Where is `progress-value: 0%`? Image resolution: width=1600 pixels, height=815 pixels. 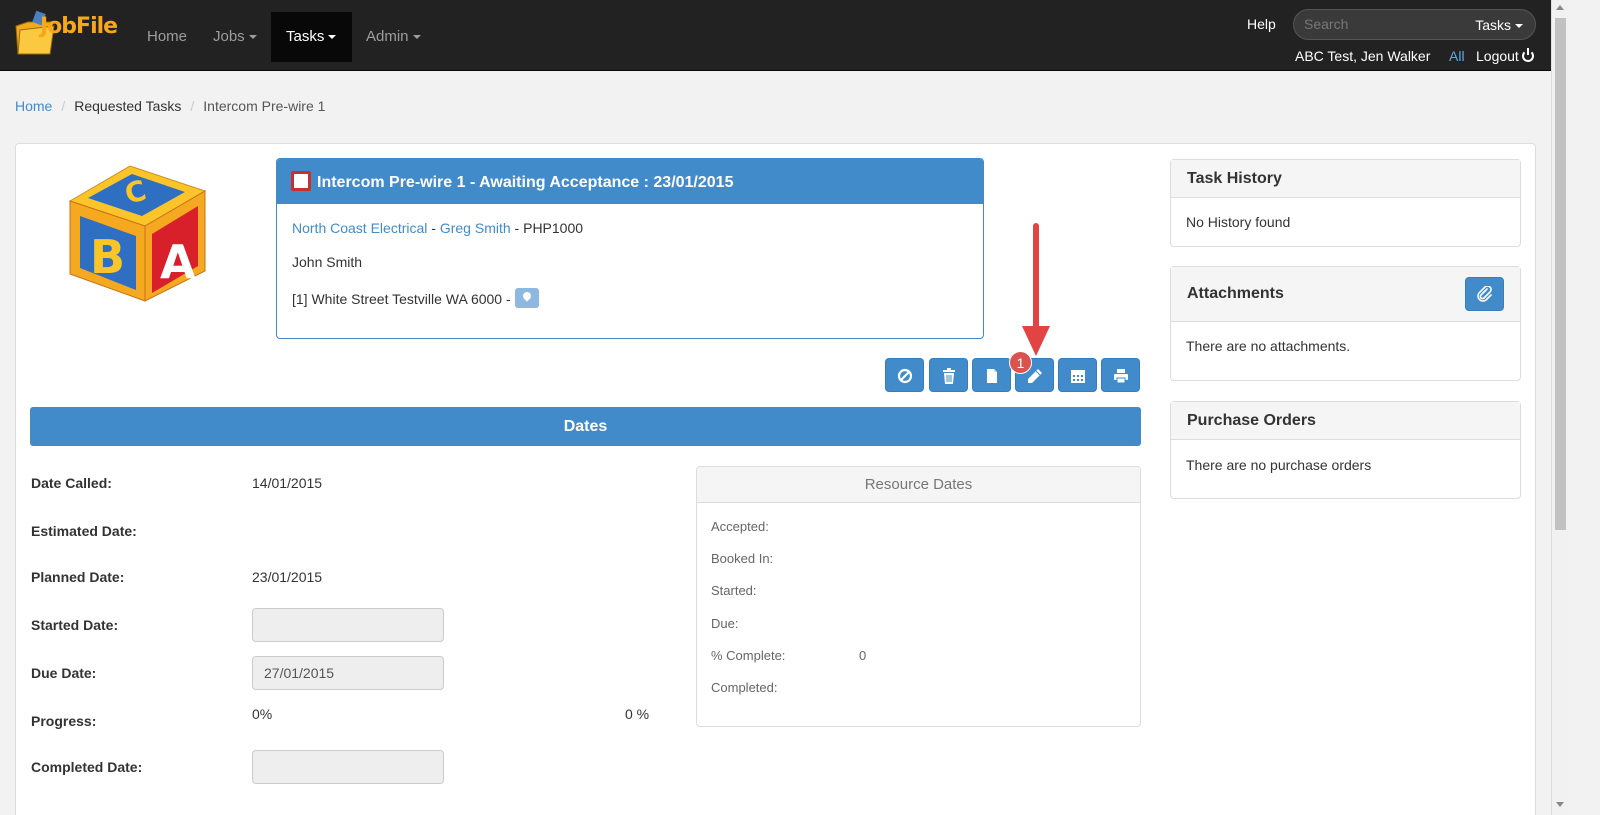 progress-value: 0% is located at coordinates (262, 714).